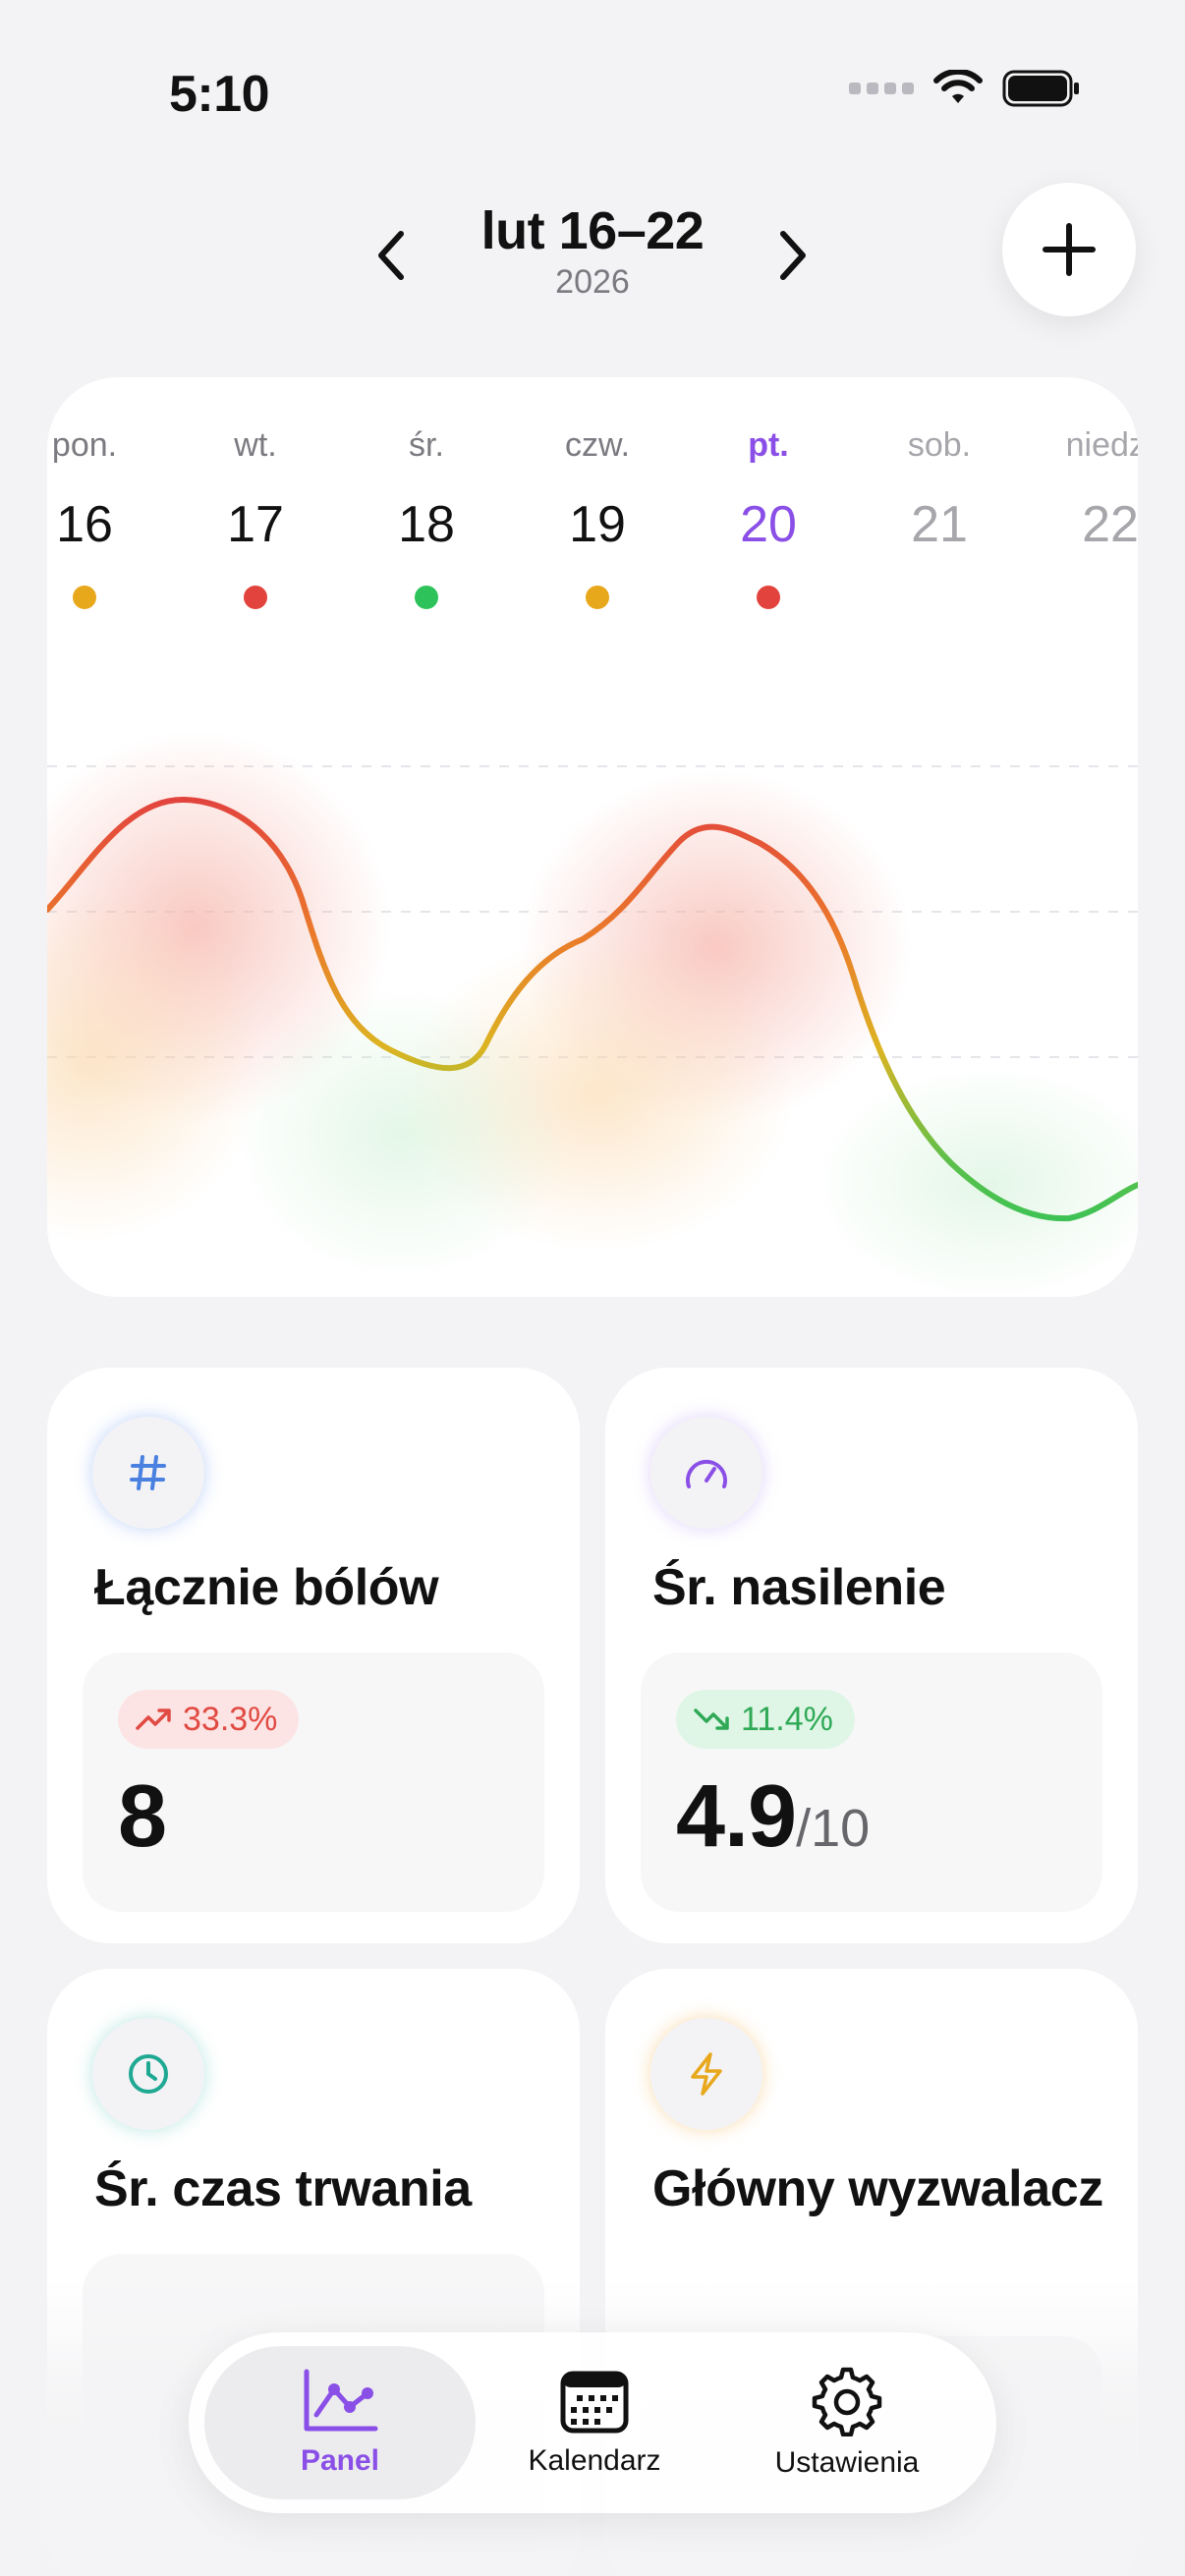 The width and height of the screenshot is (1185, 2576). What do you see at coordinates (314, 1782) in the screenshot?
I see `stat-value-box: 33.3% 8` at bounding box center [314, 1782].